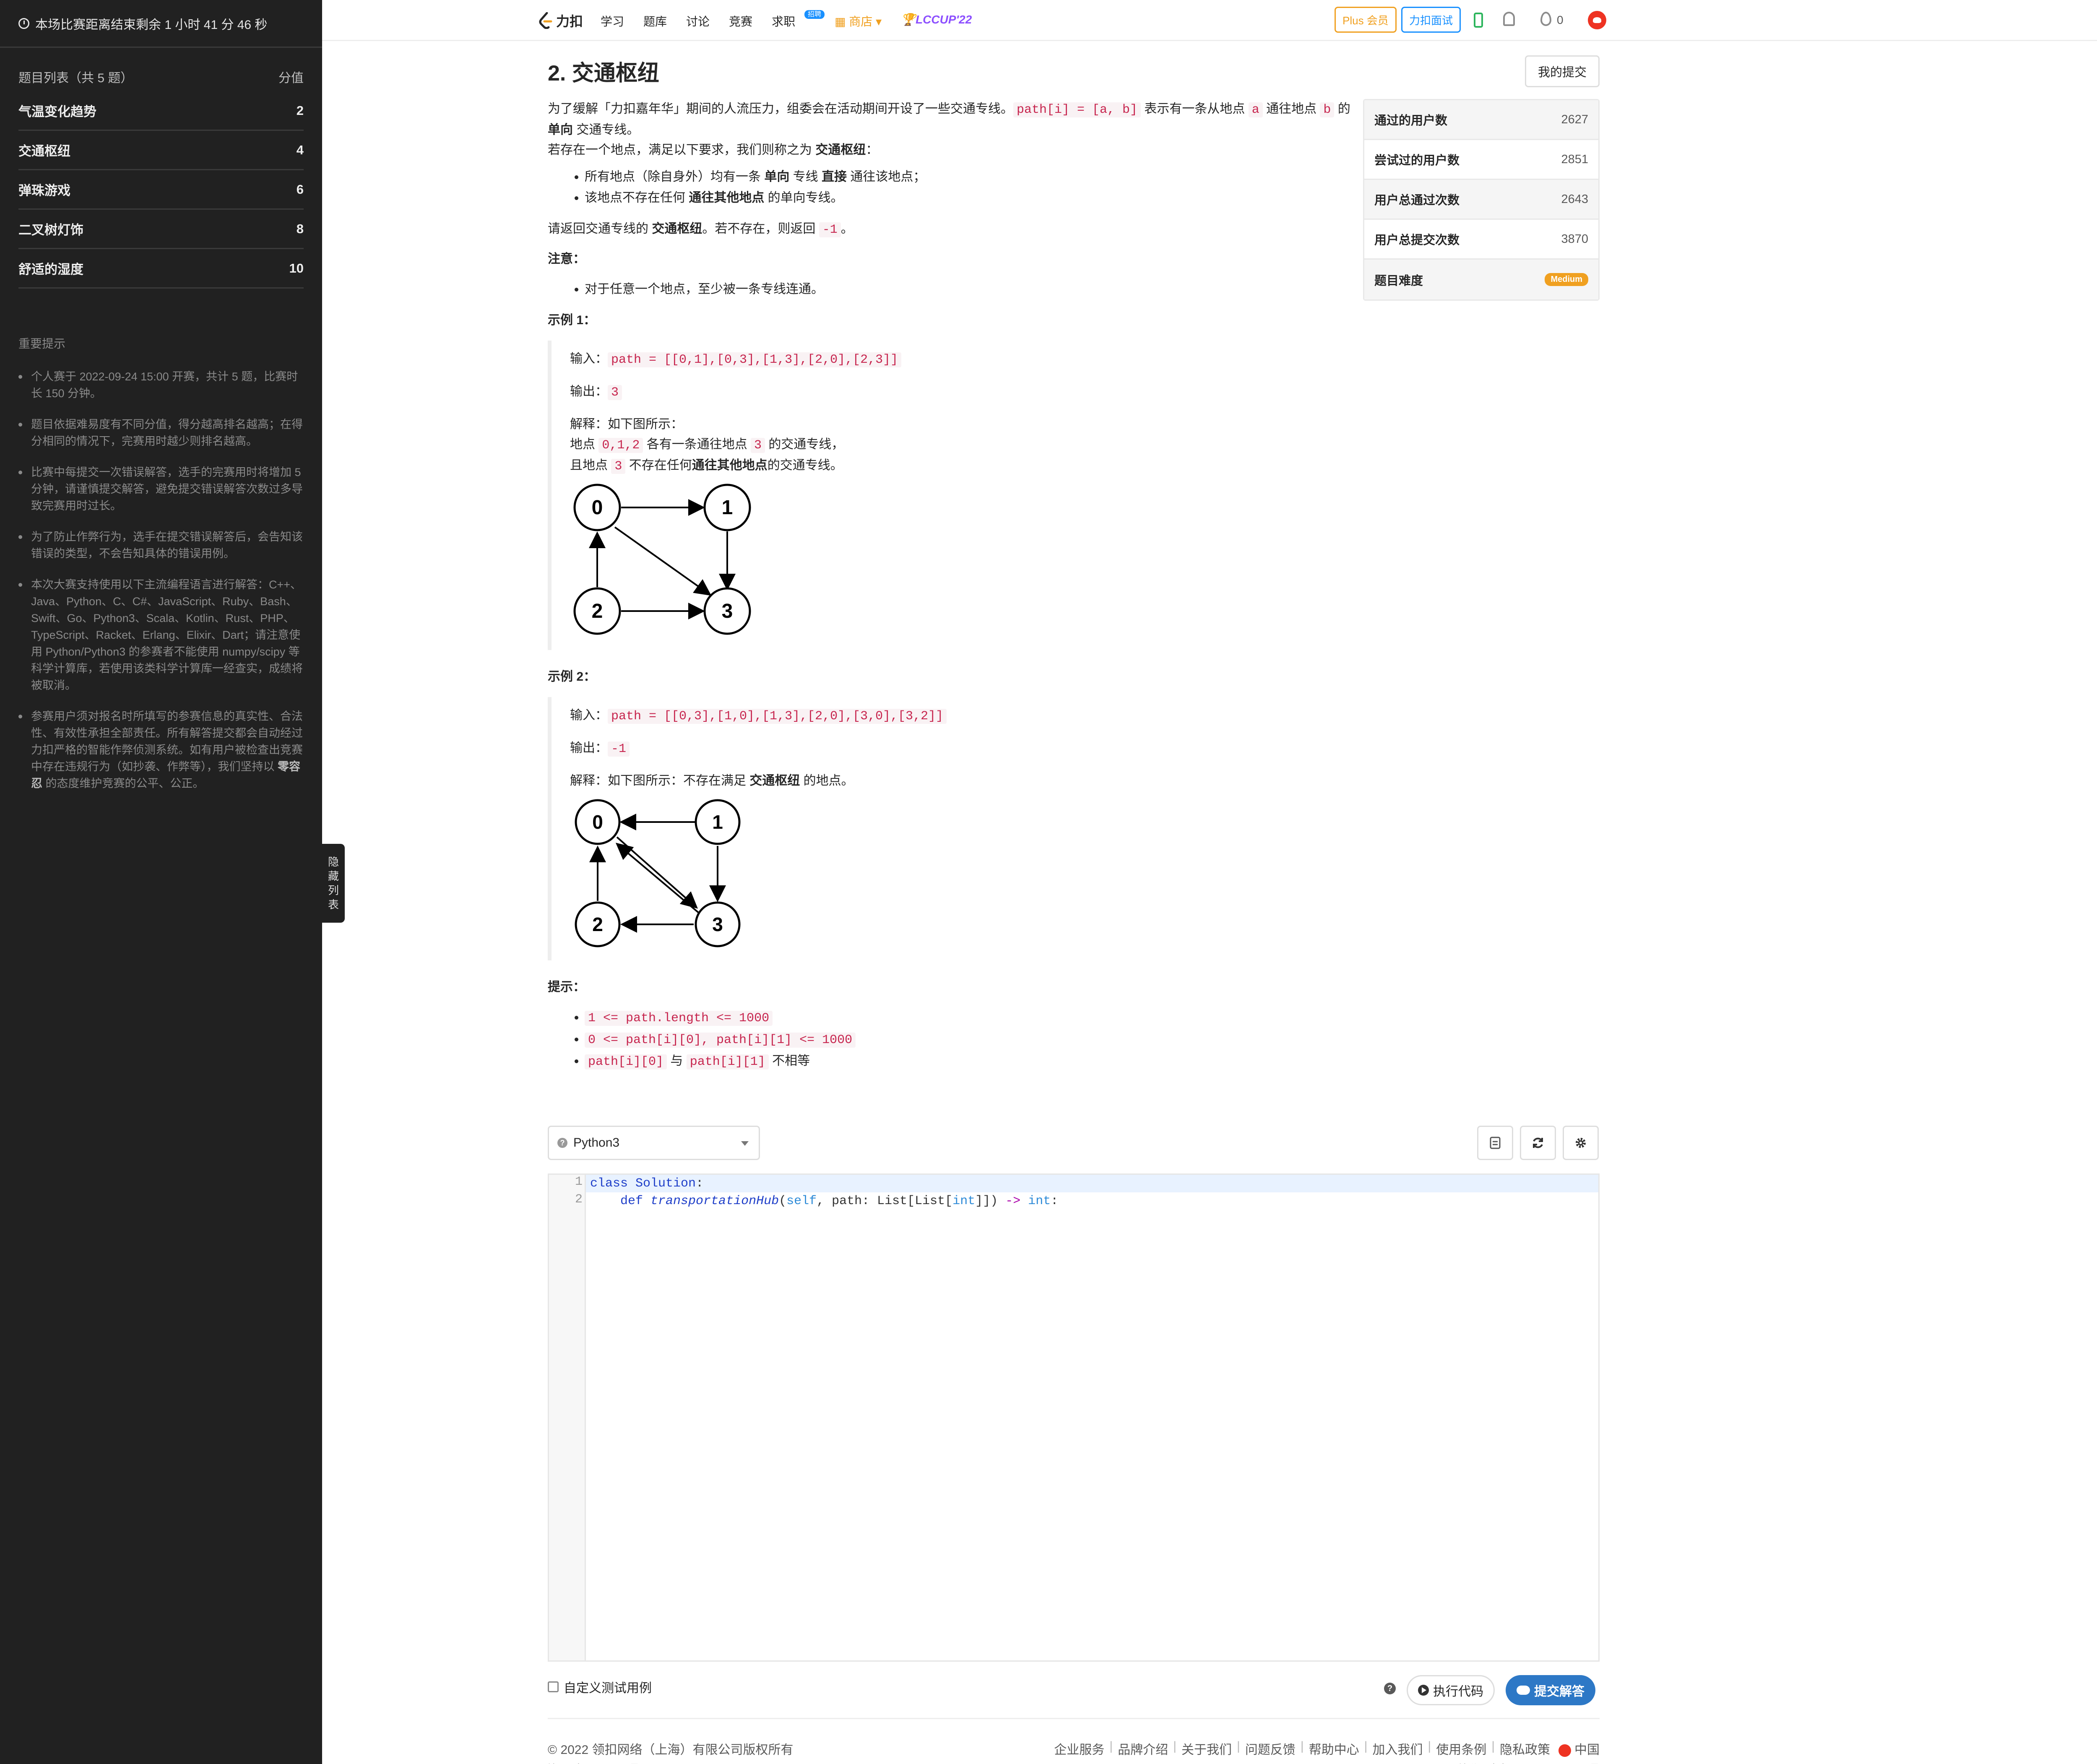  What do you see at coordinates (161, 150) in the screenshot?
I see `problem-item: 交通枢纽 4` at bounding box center [161, 150].